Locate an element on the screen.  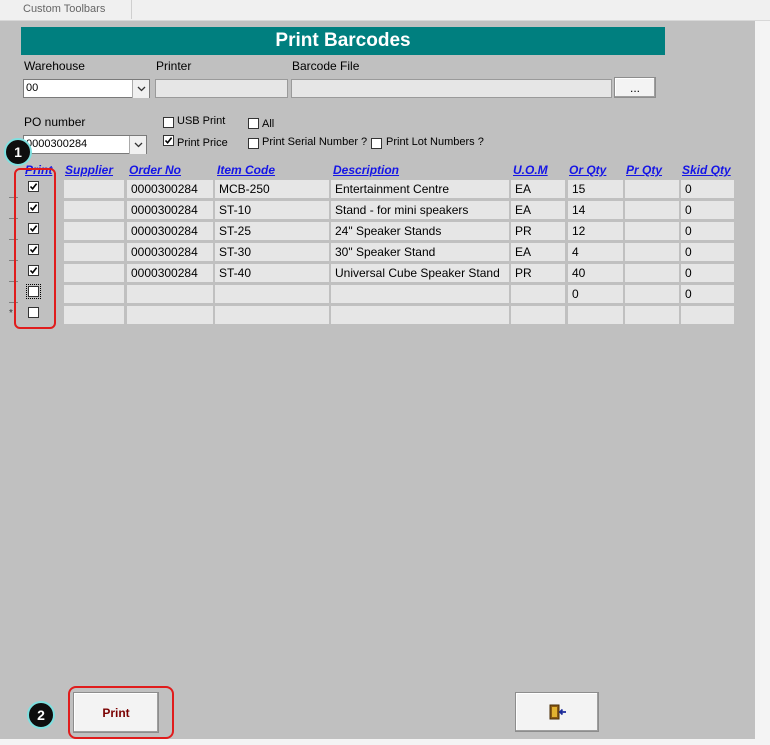
form-title: Print Barcodes is located at coordinates (343, 41).